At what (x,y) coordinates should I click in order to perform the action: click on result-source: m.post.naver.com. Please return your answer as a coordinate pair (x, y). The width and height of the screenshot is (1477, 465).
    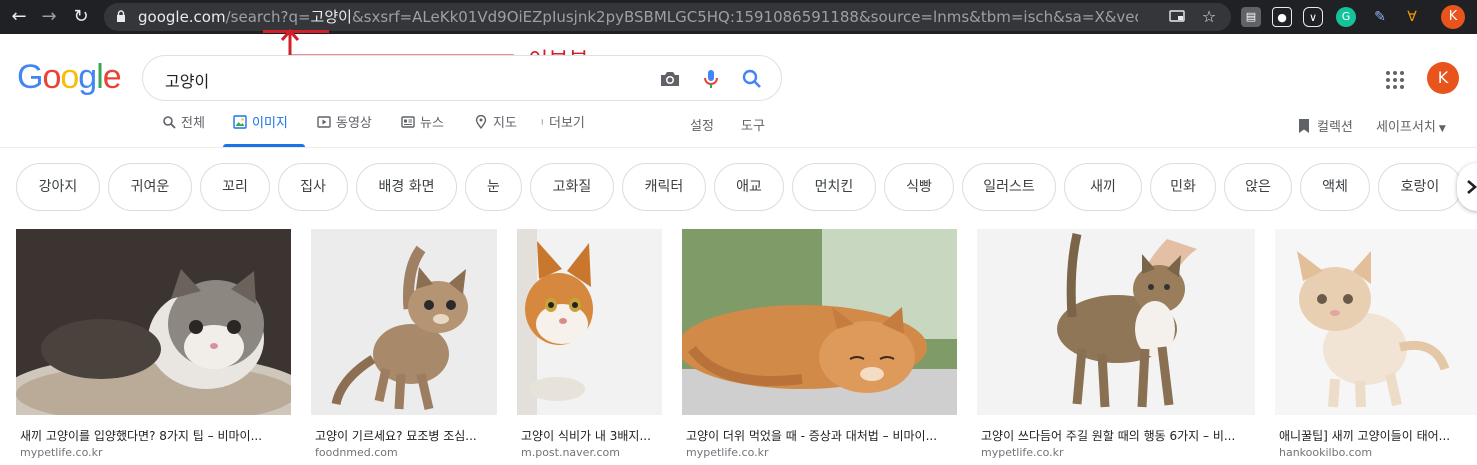
    Looking at the image, I should click on (570, 452).